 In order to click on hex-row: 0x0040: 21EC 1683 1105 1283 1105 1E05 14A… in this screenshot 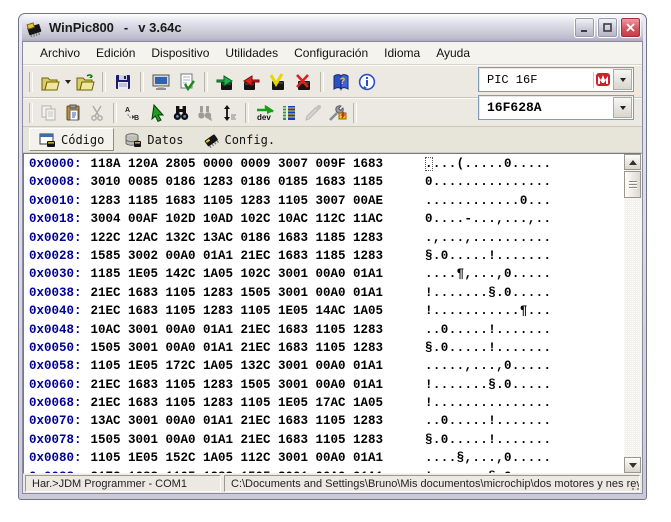, I will do `click(324, 311)`.